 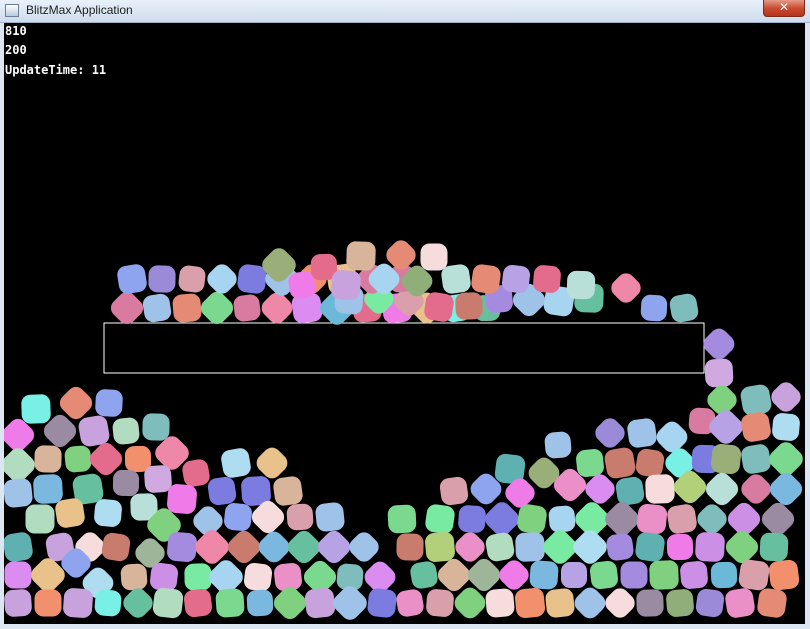 What do you see at coordinates (405, 11) in the screenshot?
I see `window-titlebar: BlitzMax Application ✕` at bounding box center [405, 11].